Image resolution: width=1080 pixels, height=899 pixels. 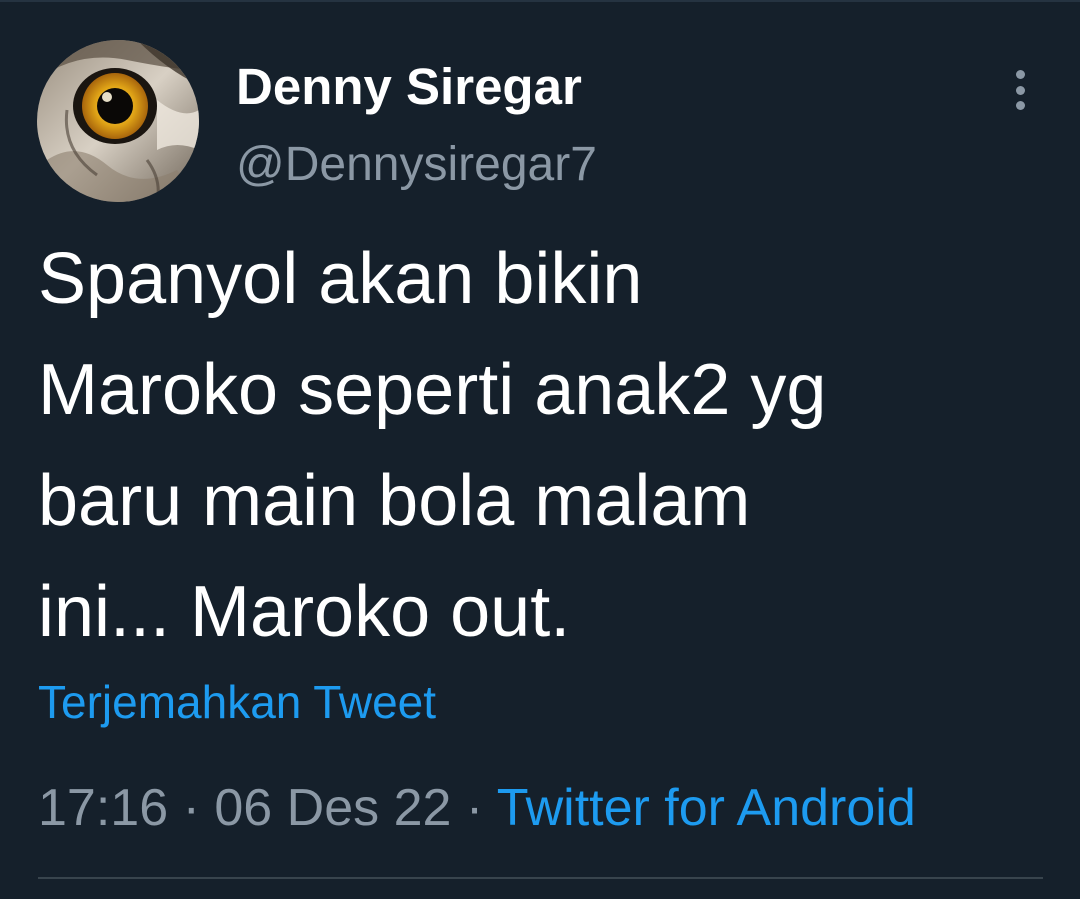 I want to click on owl-eye-avatar-icon, so click(x=118, y=121).